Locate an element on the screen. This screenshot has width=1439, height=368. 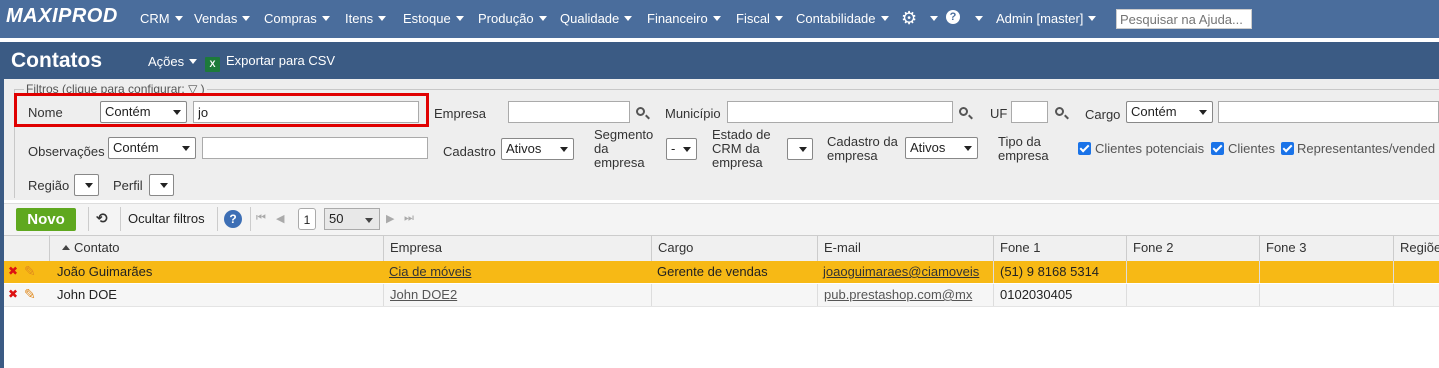
menu-itens: Itens is located at coordinates (366, 18).